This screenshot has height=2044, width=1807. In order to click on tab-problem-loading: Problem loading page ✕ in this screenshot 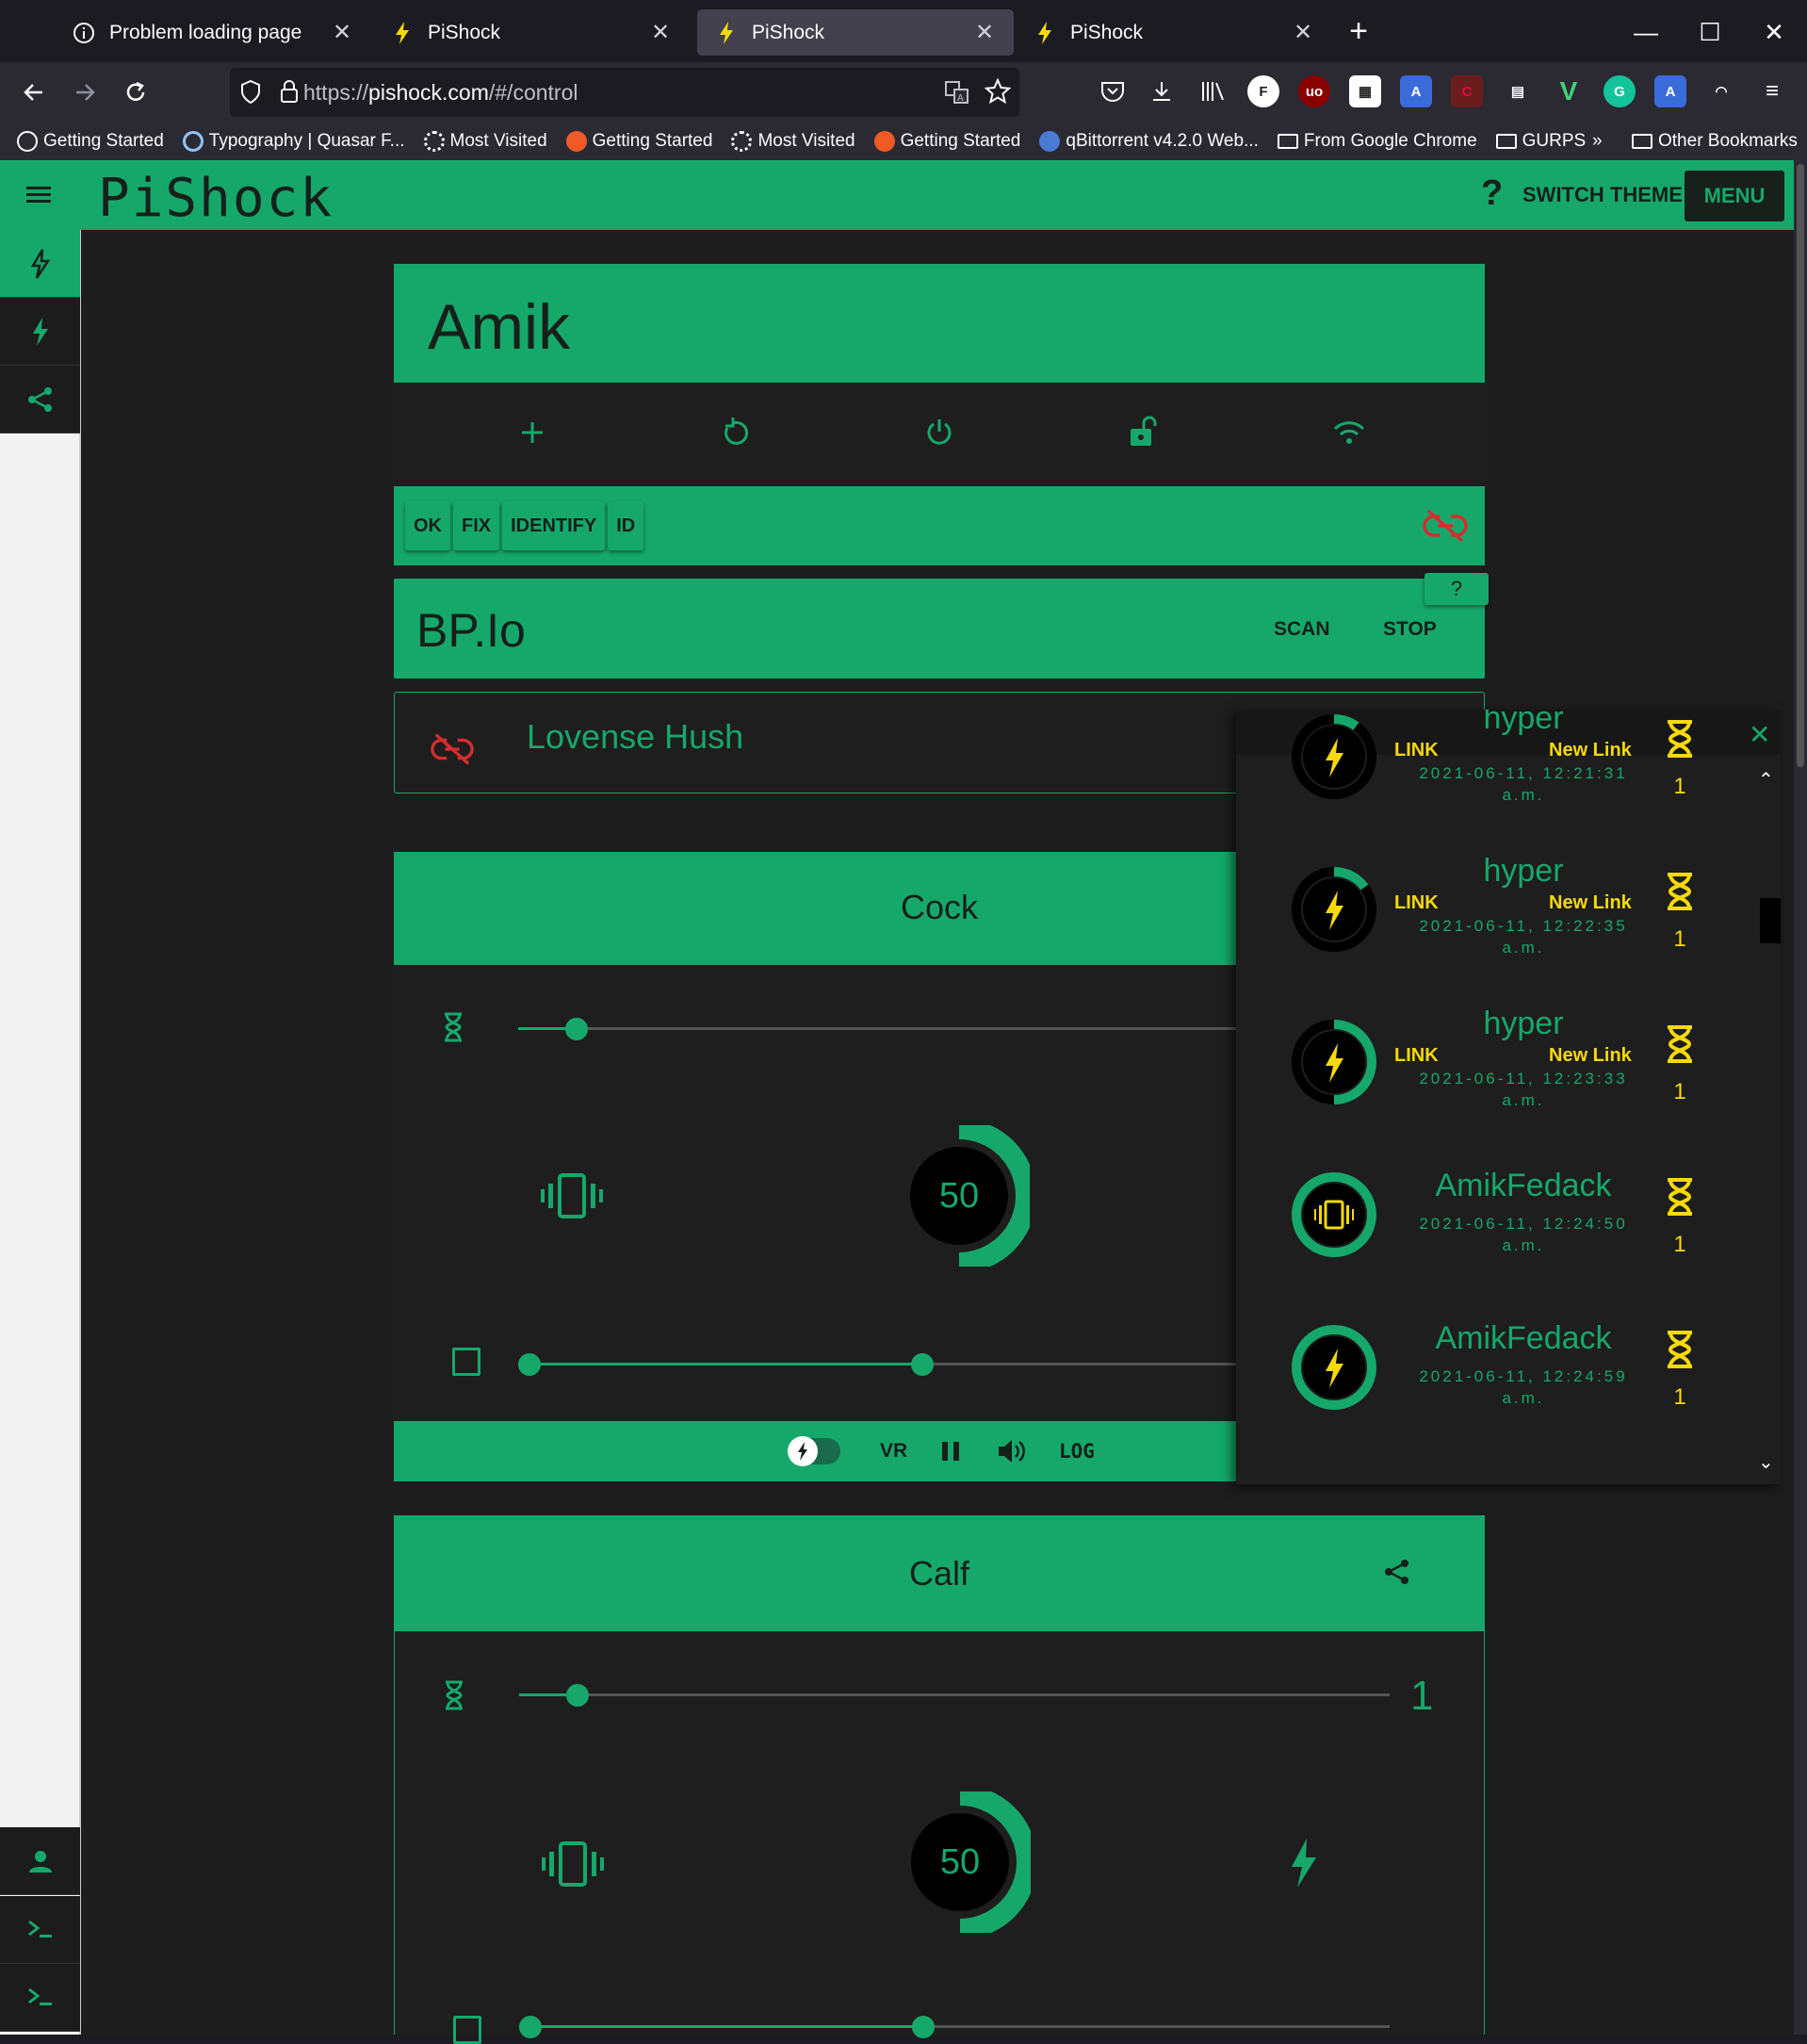, I will do `click(213, 32)`.